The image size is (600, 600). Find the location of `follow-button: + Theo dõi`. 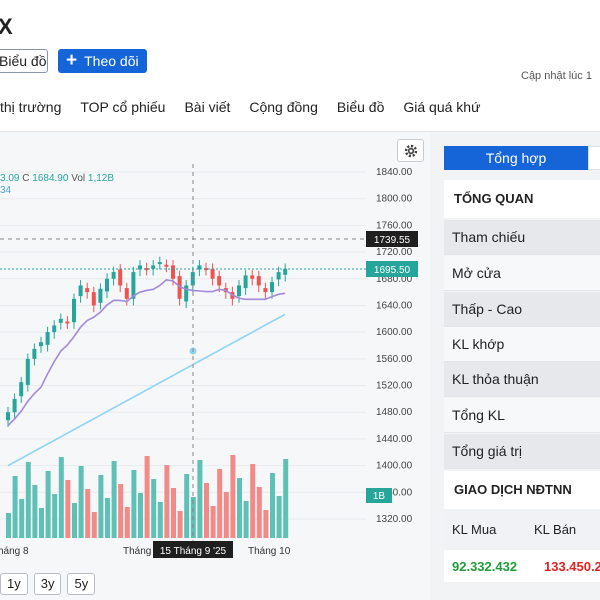

follow-button: + Theo dõi is located at coordinates (102, 61).